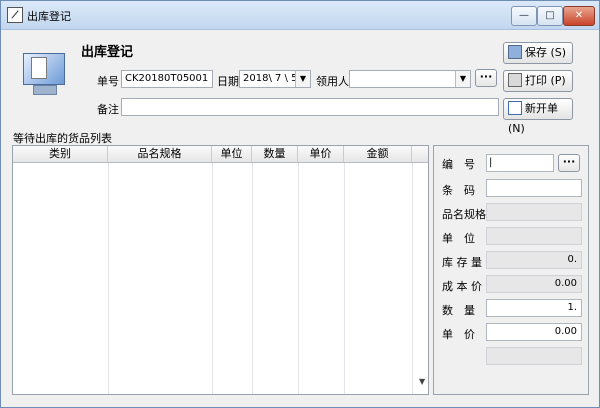 The width and height of the screenshot is (600, 408). Describe the element at coordinates (569, 163) in the screenshot. I see `code-browse-button: ···` at that location.